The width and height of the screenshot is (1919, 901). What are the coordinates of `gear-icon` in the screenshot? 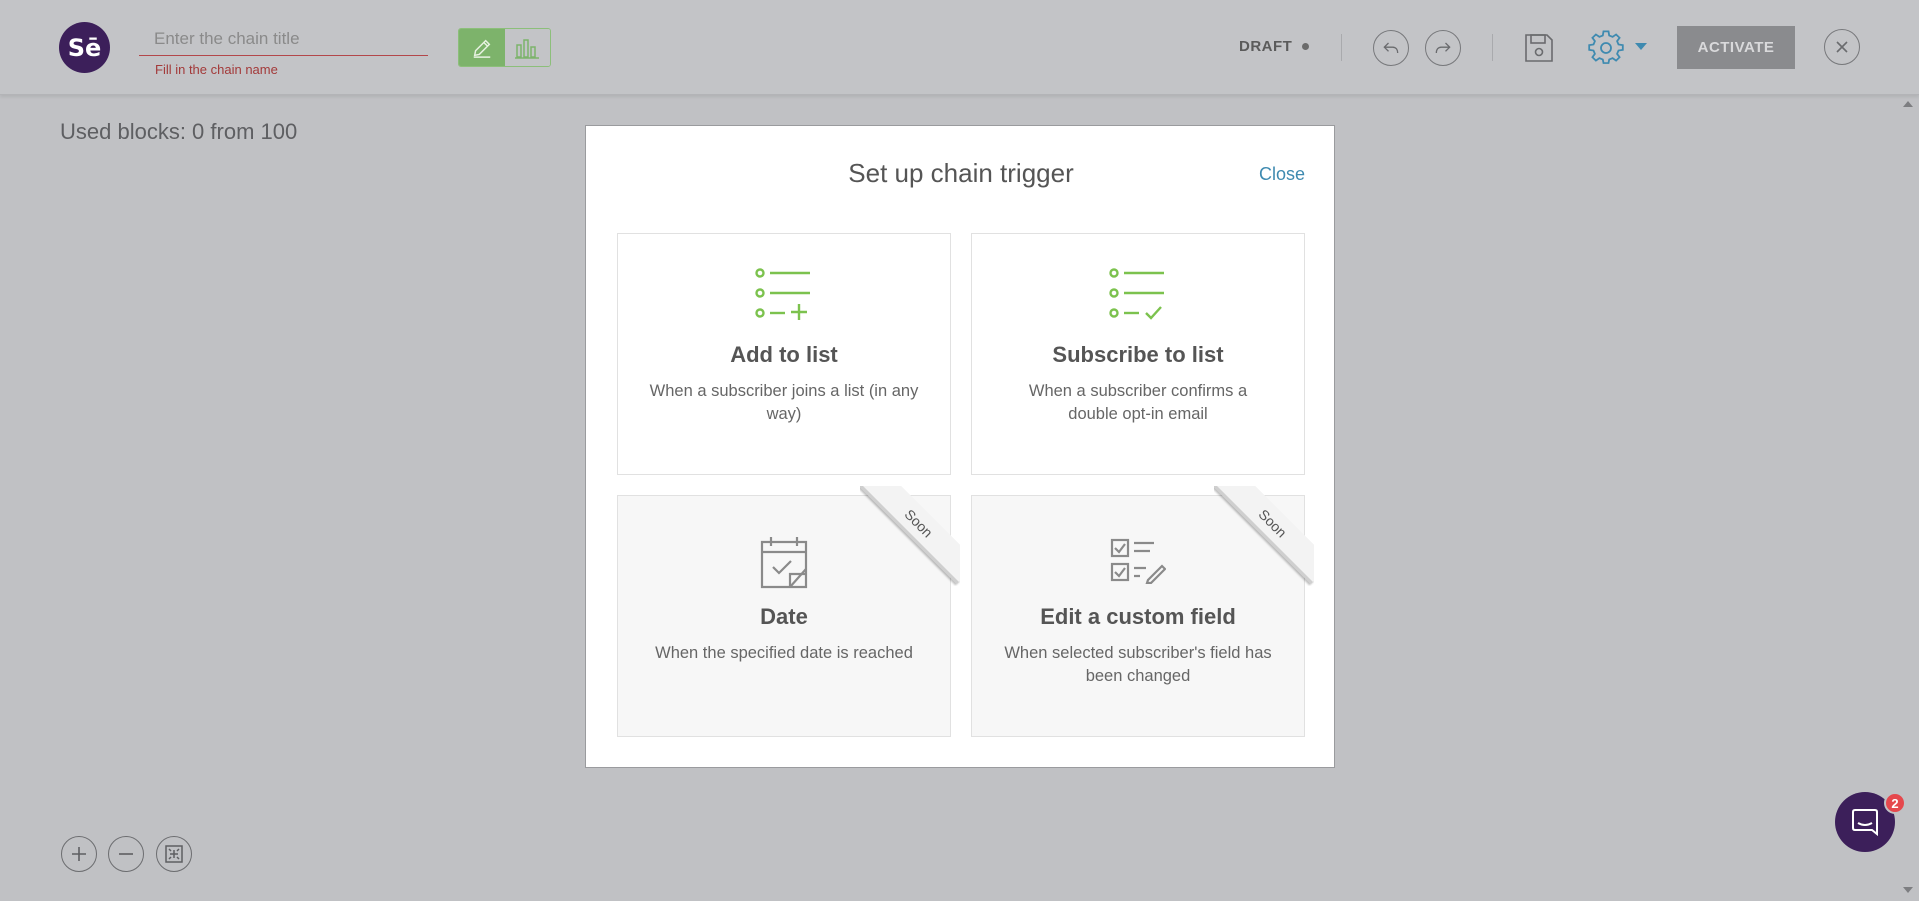 It's located at (1606, 47).